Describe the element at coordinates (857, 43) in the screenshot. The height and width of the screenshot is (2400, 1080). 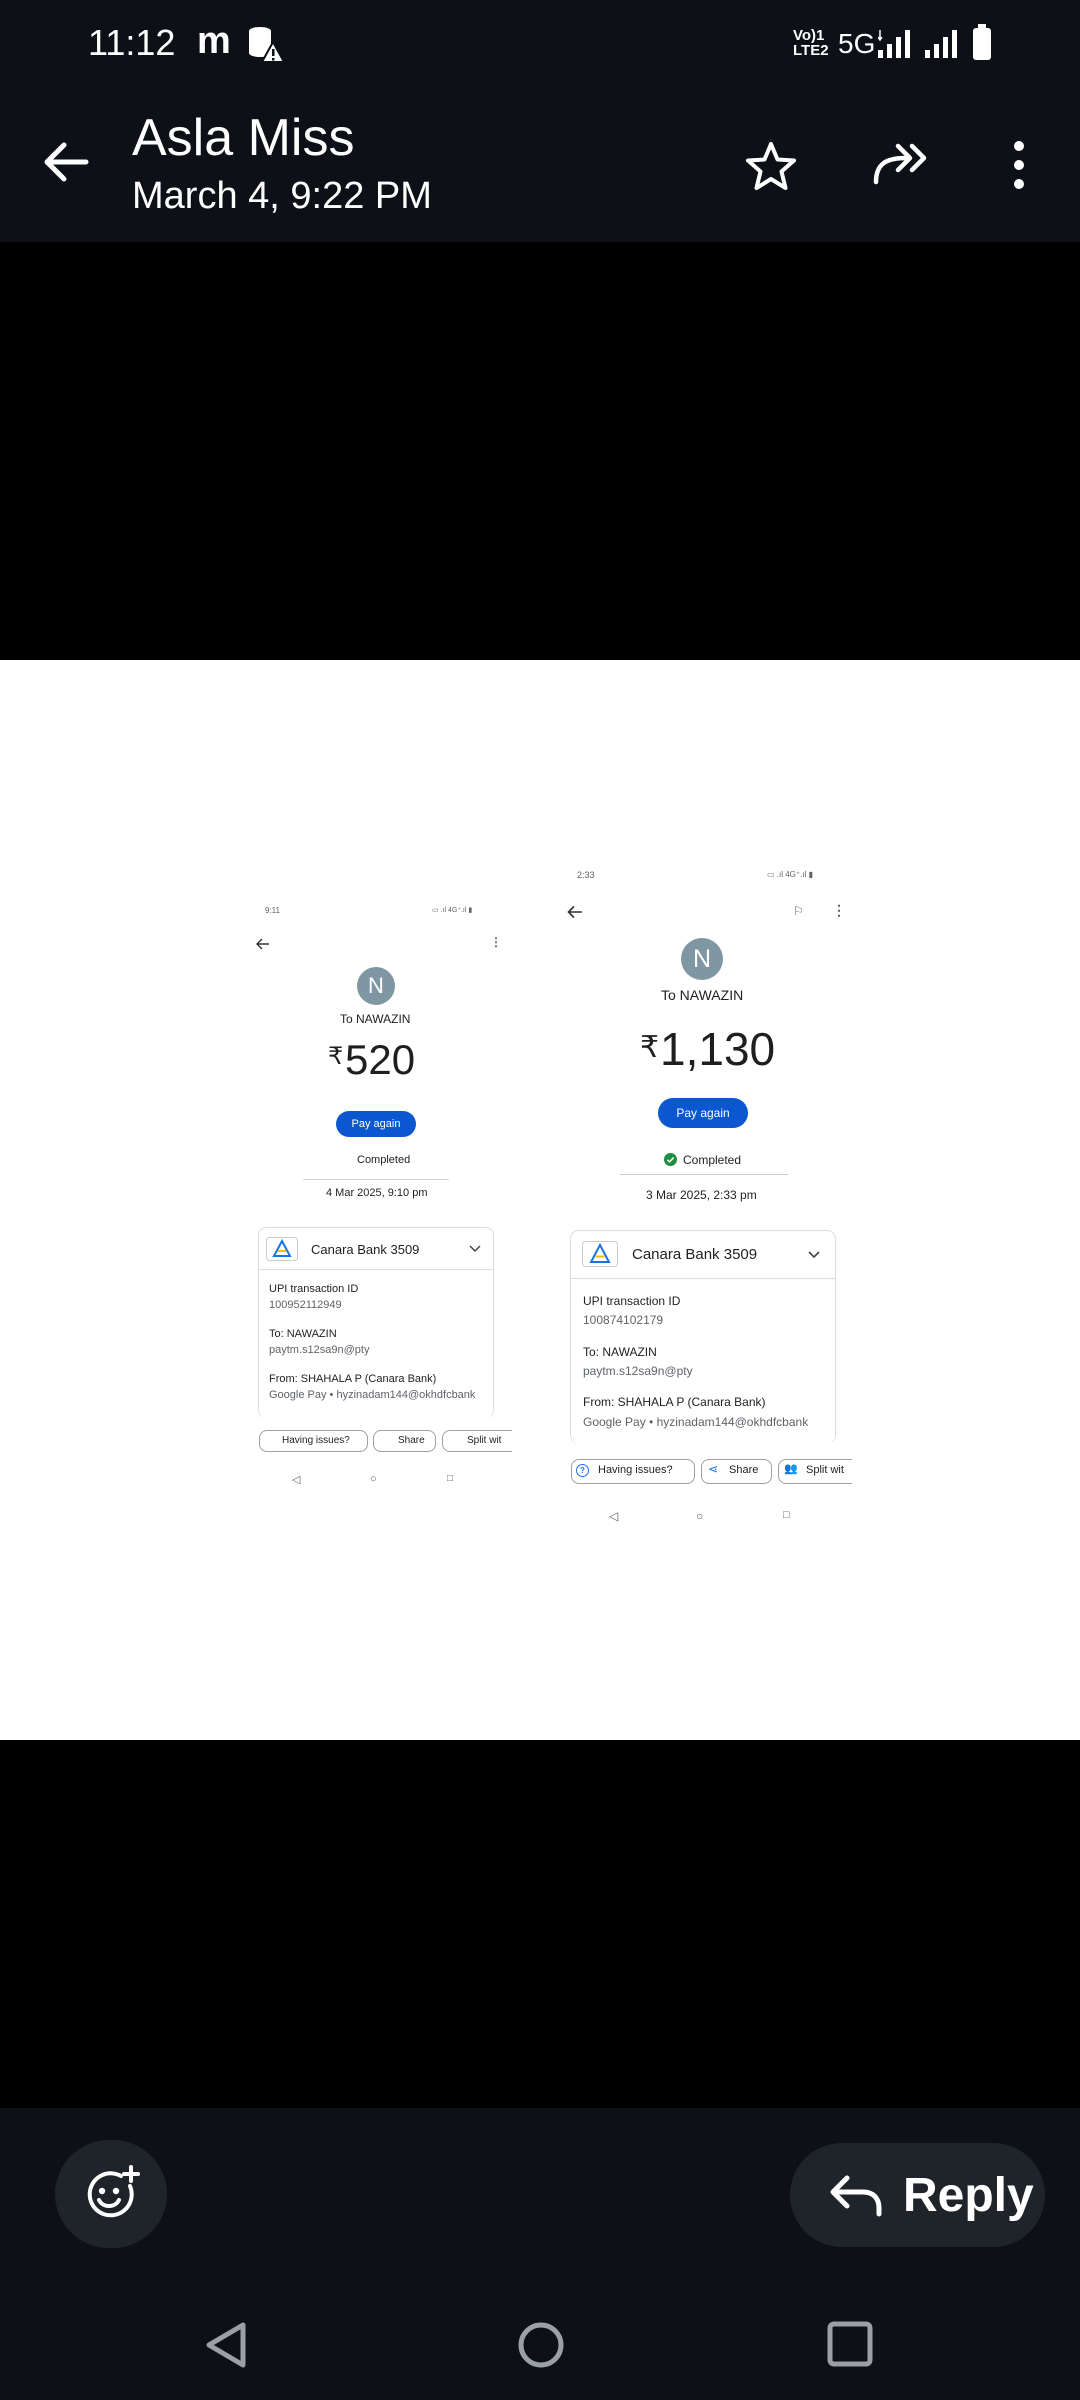
I see `network-type: 5G` at that location.